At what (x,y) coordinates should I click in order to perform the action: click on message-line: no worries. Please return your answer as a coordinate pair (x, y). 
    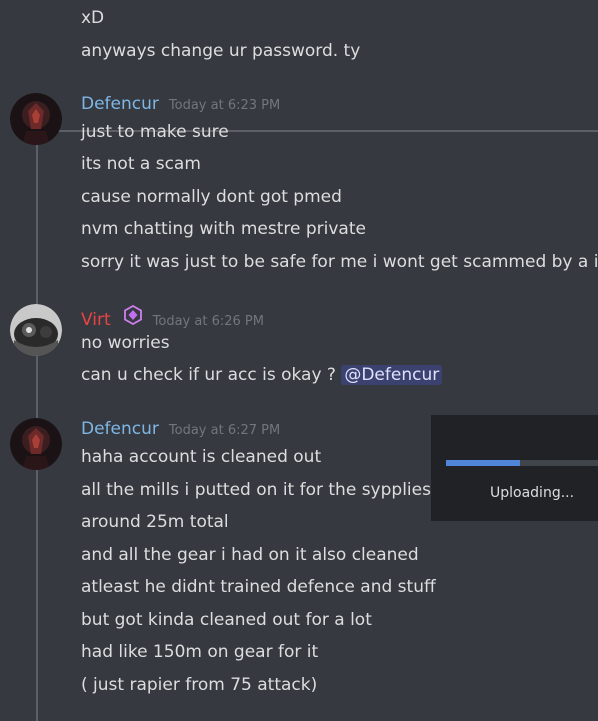
    Looking at the image, I should click on (125, 343).